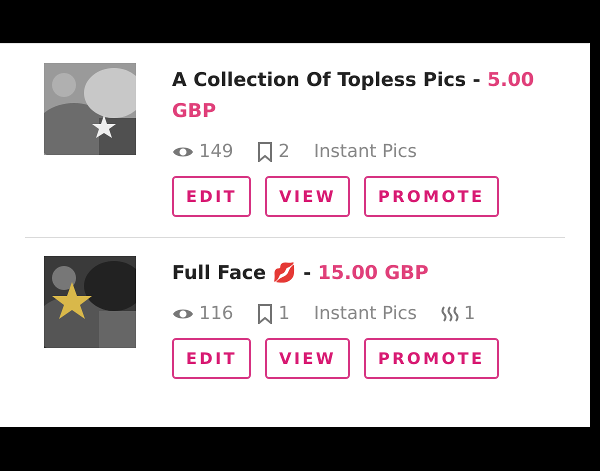 Image resolution: width=600 pixels, height=471 pixels. Describe the element at coordinates (284, 313) in the screenshot. I see `saves-count: 1` at that location.